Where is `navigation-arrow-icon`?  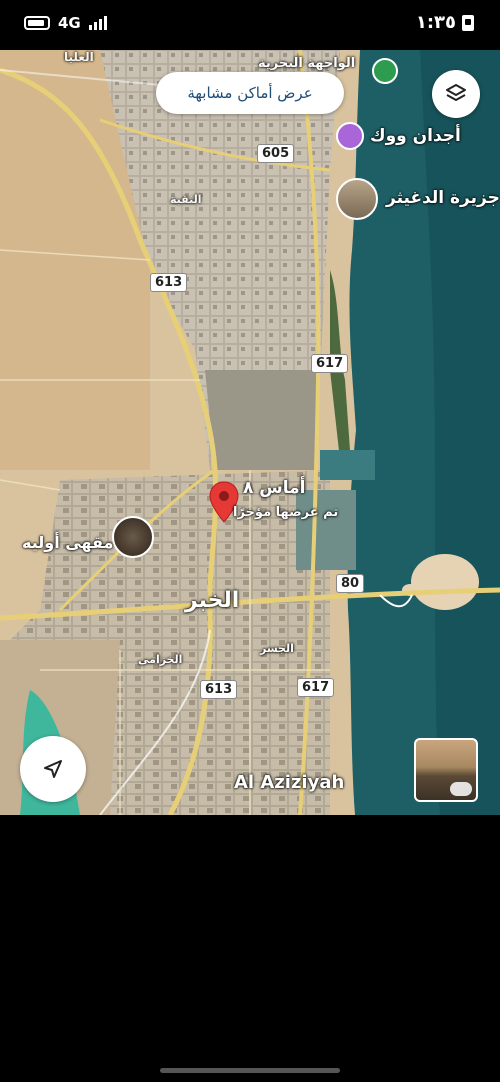 navigation-arrow-icon is located at coordinates (53, 769).